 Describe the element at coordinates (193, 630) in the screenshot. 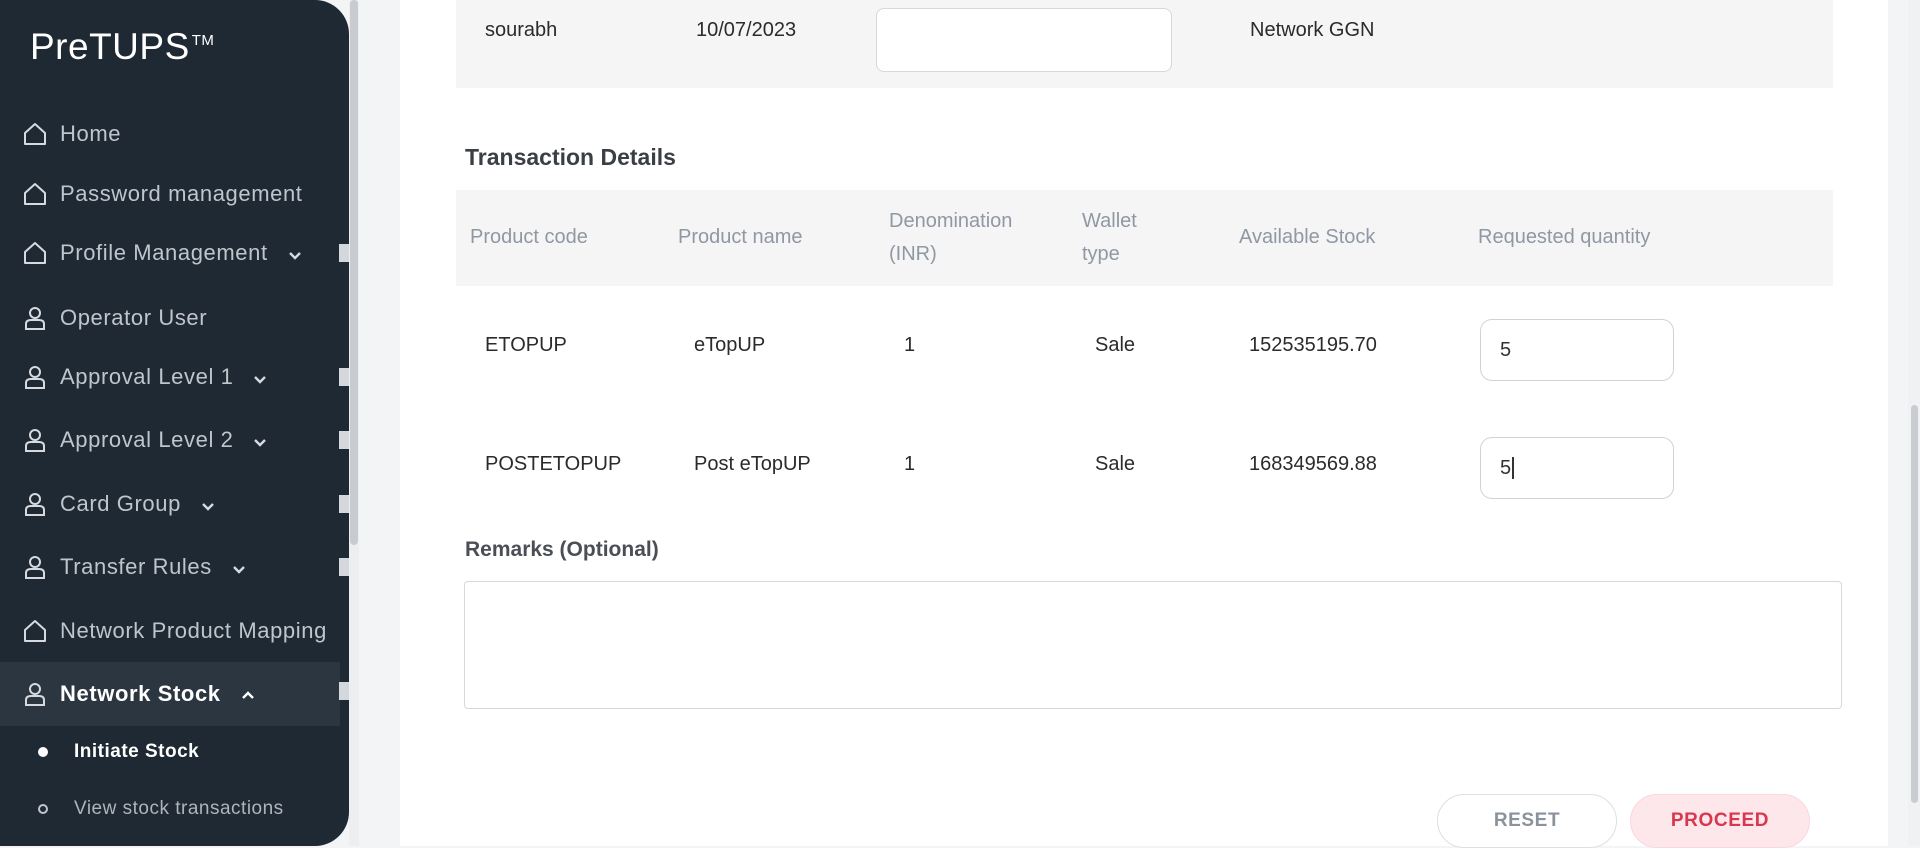

I see `sidebar-item-label: Network Product Mapping` at that location.